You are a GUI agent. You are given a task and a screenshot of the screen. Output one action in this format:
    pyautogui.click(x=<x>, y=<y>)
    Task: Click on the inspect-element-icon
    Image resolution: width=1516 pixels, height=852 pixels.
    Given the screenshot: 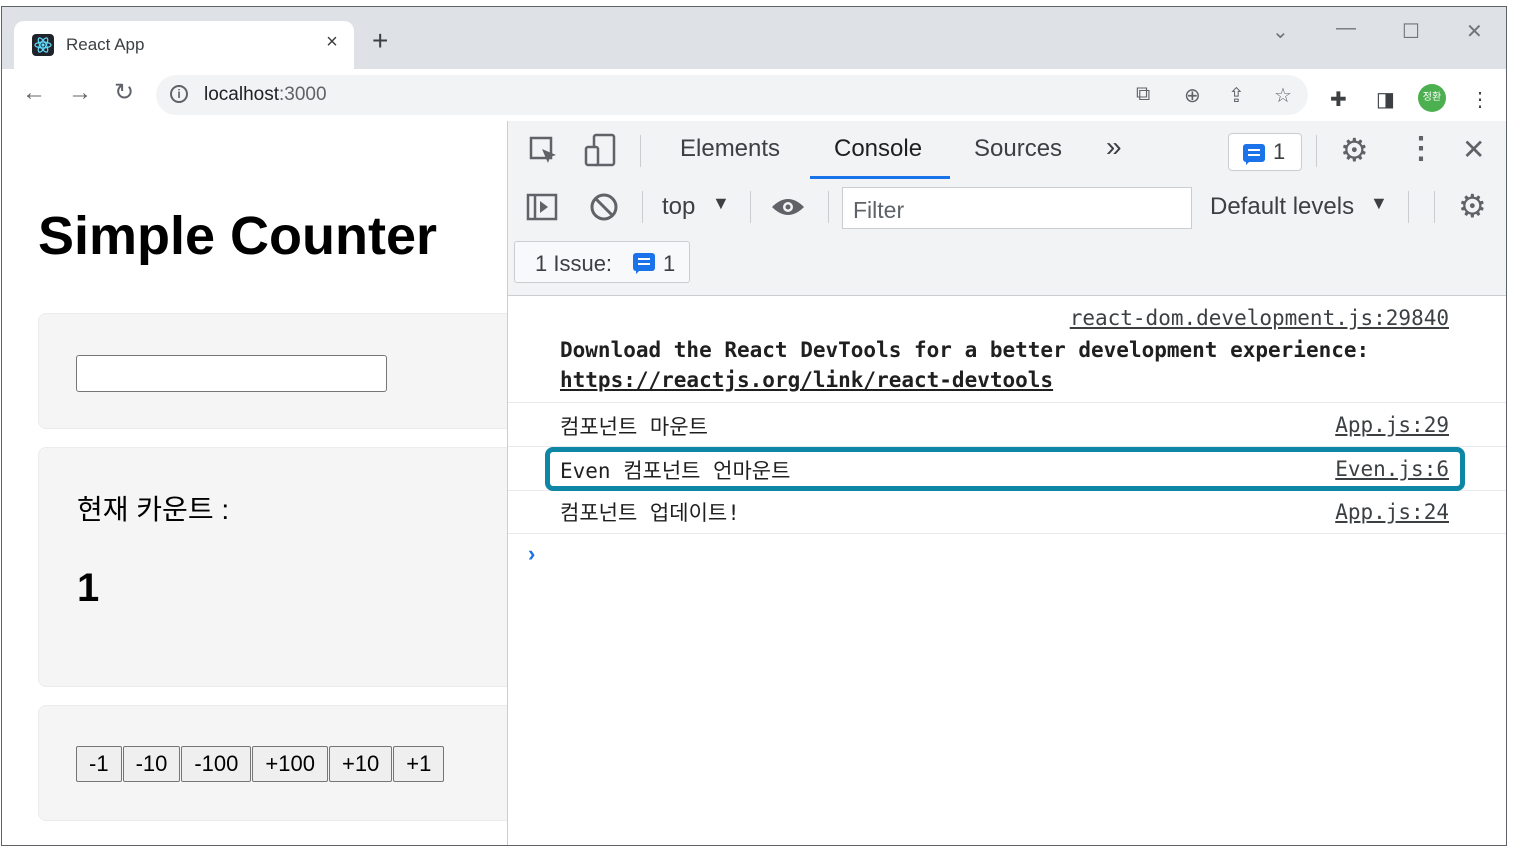 What is the action you would take?
    pyautogui.click(x=544, y=151)
    